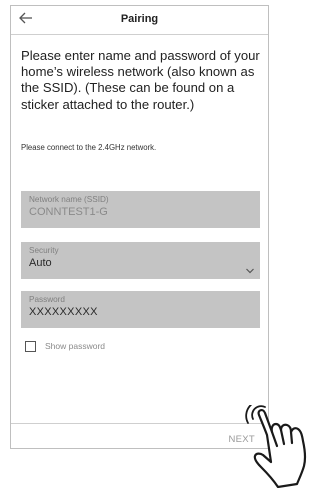 The width and height of the screenshot is (327, 488). Describe the element at coordinates (47, 299) in the screenshot. I see `password-label: Password` at that location.